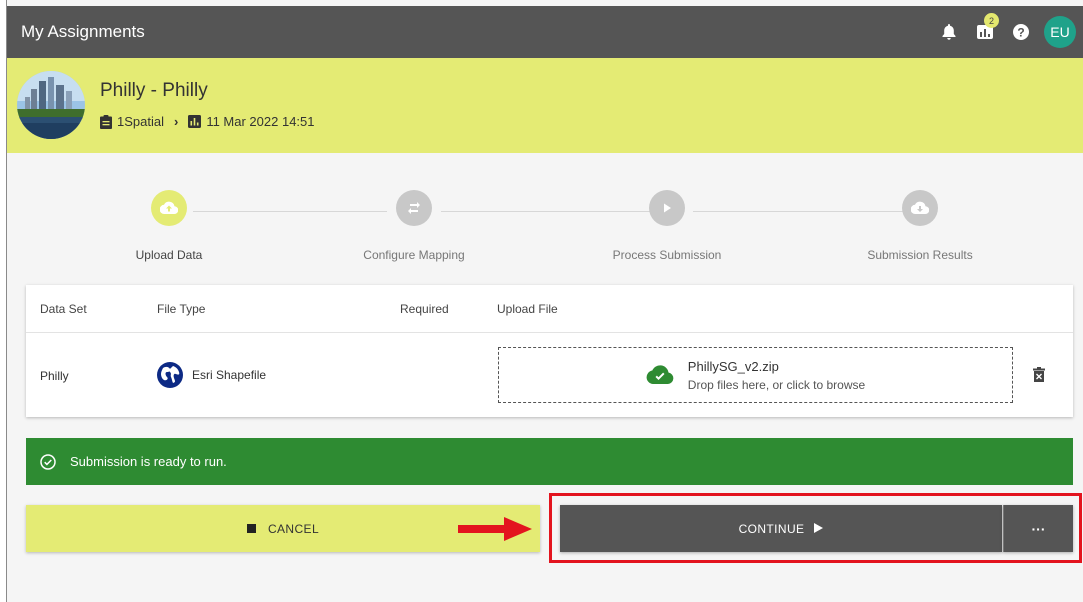 This screenshot has height=602, width=1083. What do you see at coordinates (251, 528) in the screenshot?
I see `stop-icon` at bounding box center [251, 528].